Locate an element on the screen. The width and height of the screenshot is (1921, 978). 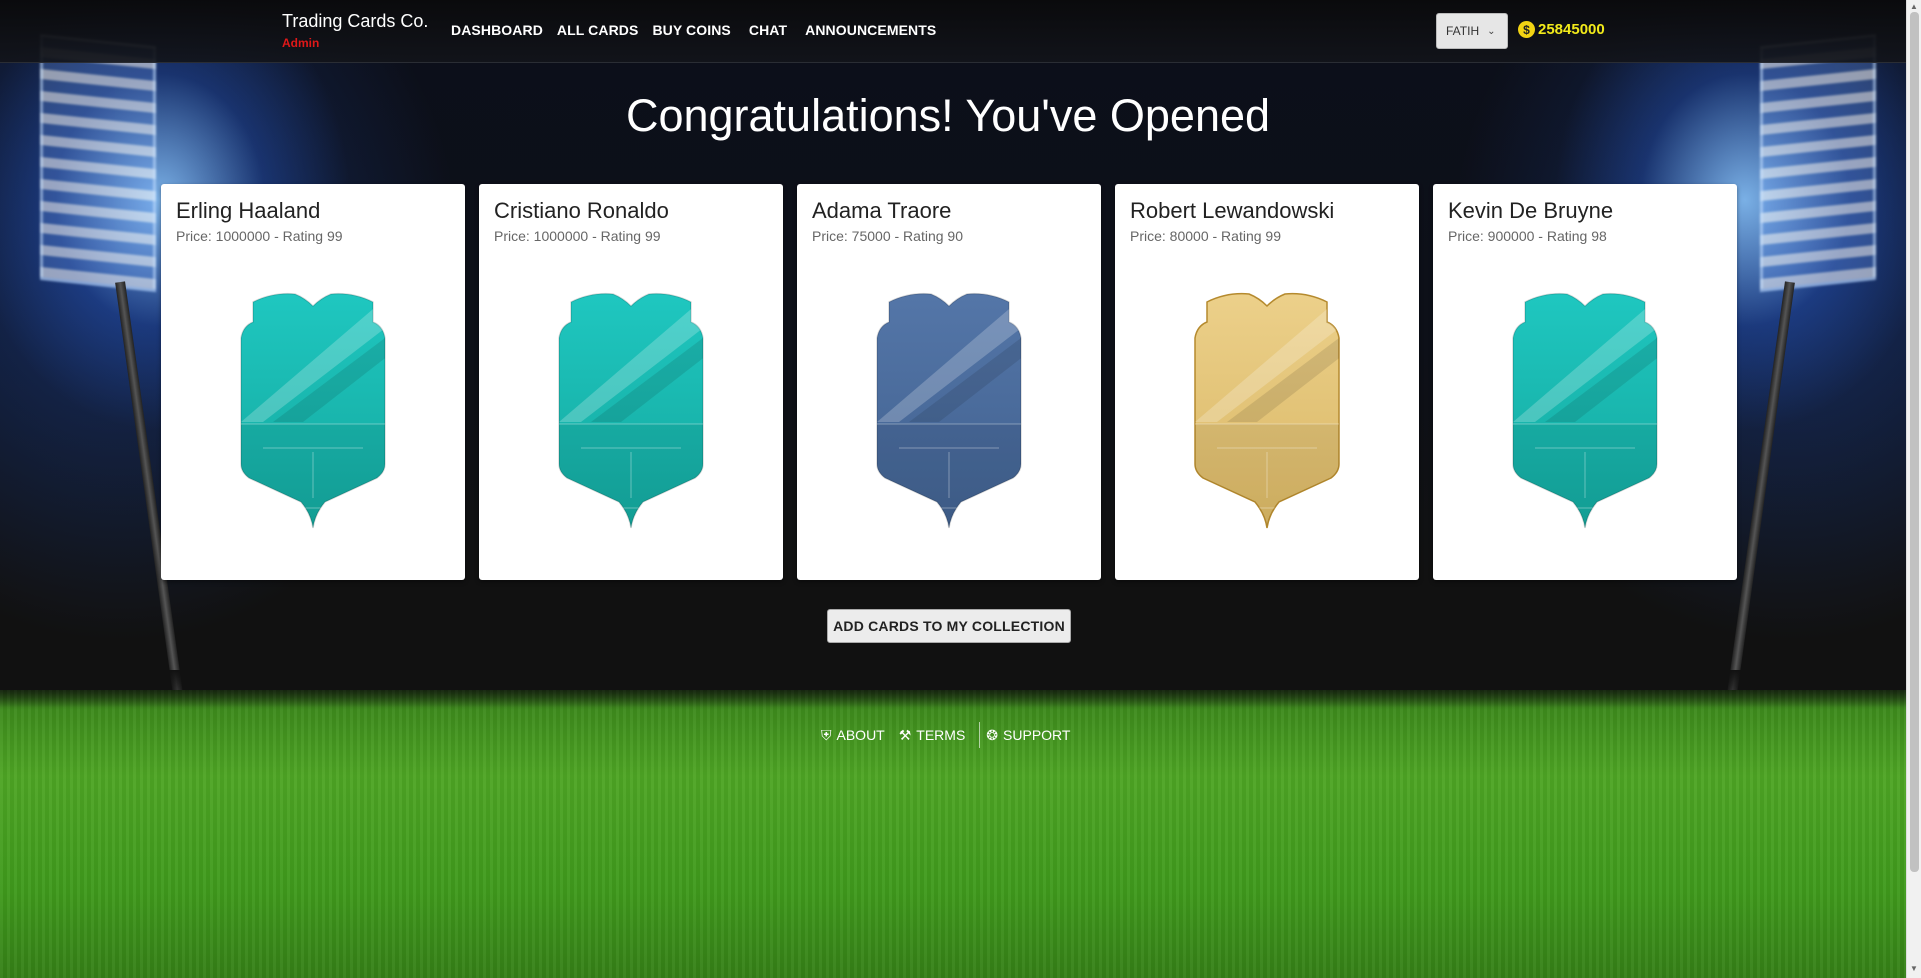
admin-badge: Admin is located at coordinates (301, 43).